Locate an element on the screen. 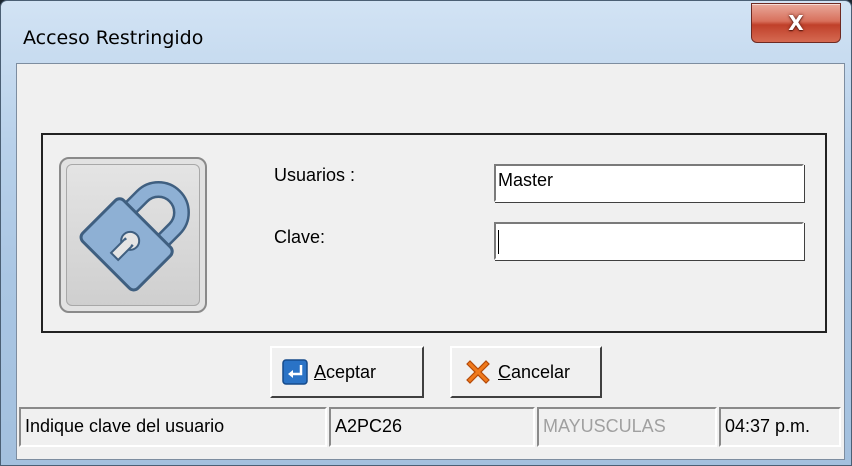 Image resolution: width=852 pixels, height=466 pixels. accept-button-label: Aceptar is located at coordinates (345, 371).